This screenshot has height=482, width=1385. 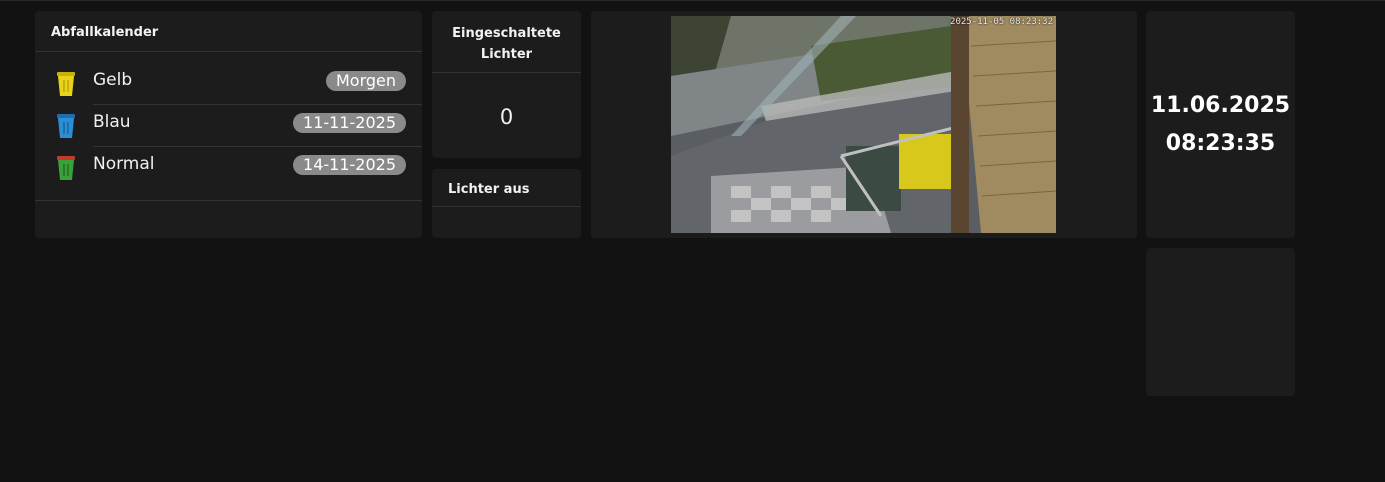 I want to click on lights-on-title: Eingeschaltete Lichter, so click(x=506, y=44).